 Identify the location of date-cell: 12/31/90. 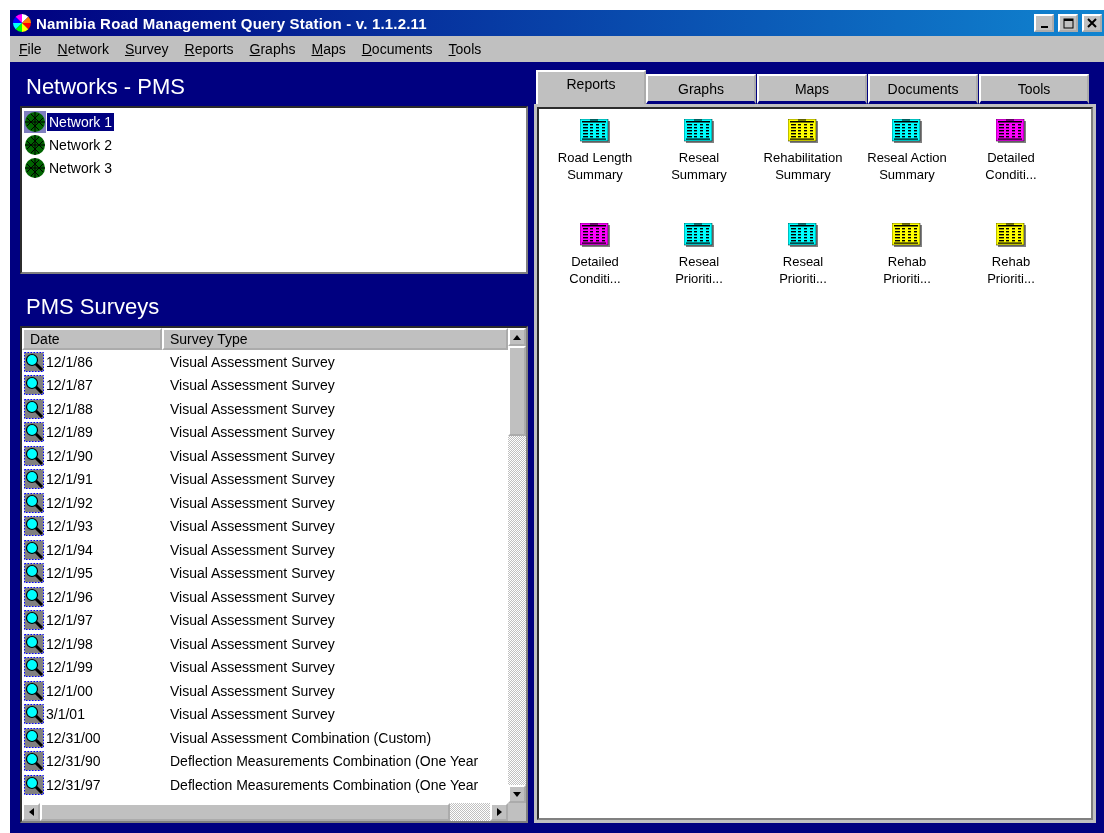
(94, 761).